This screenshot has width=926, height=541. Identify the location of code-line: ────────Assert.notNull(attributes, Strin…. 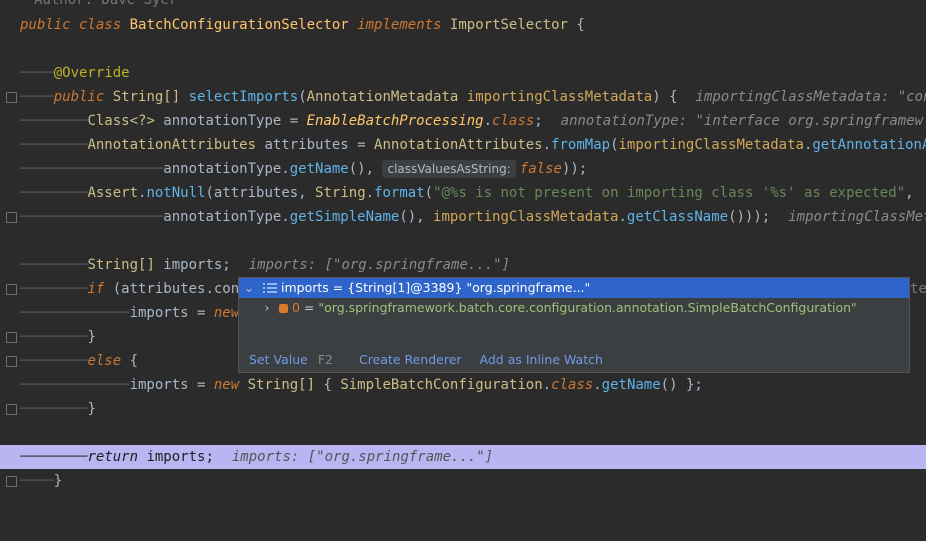
(467, 193).